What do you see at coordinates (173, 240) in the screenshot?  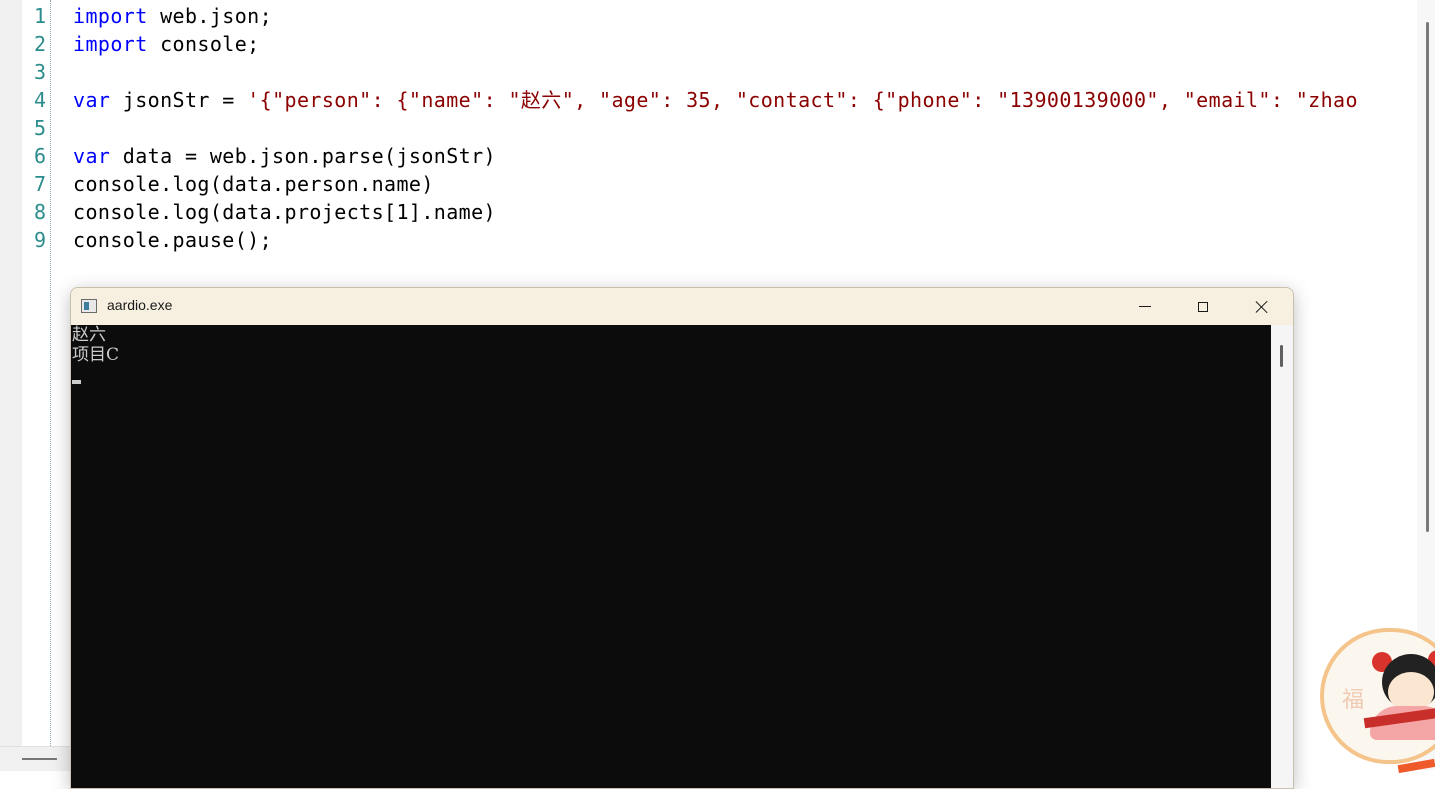 I see `code-text: console.pause();` at bounding box center [173, 240].